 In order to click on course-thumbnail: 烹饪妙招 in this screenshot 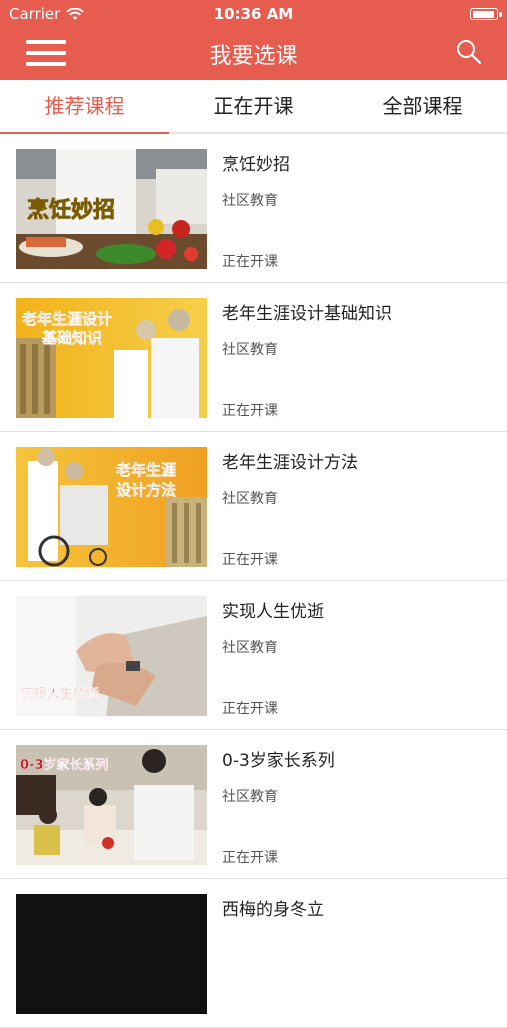, I will do `click(111, 209)`.